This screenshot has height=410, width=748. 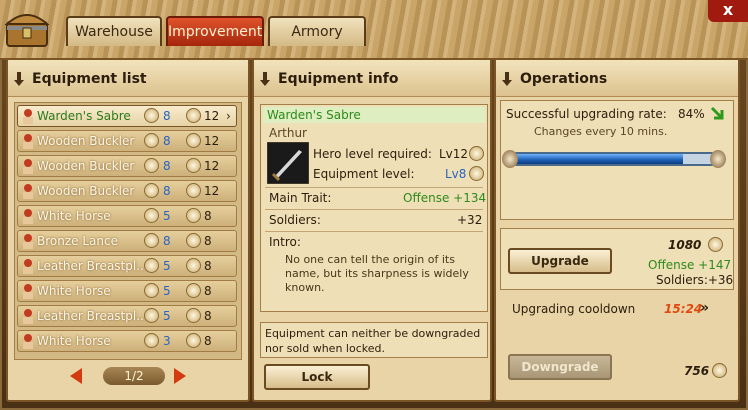 I want to click on soldiers-label: Soldiers:, so click(x=295, y=220).